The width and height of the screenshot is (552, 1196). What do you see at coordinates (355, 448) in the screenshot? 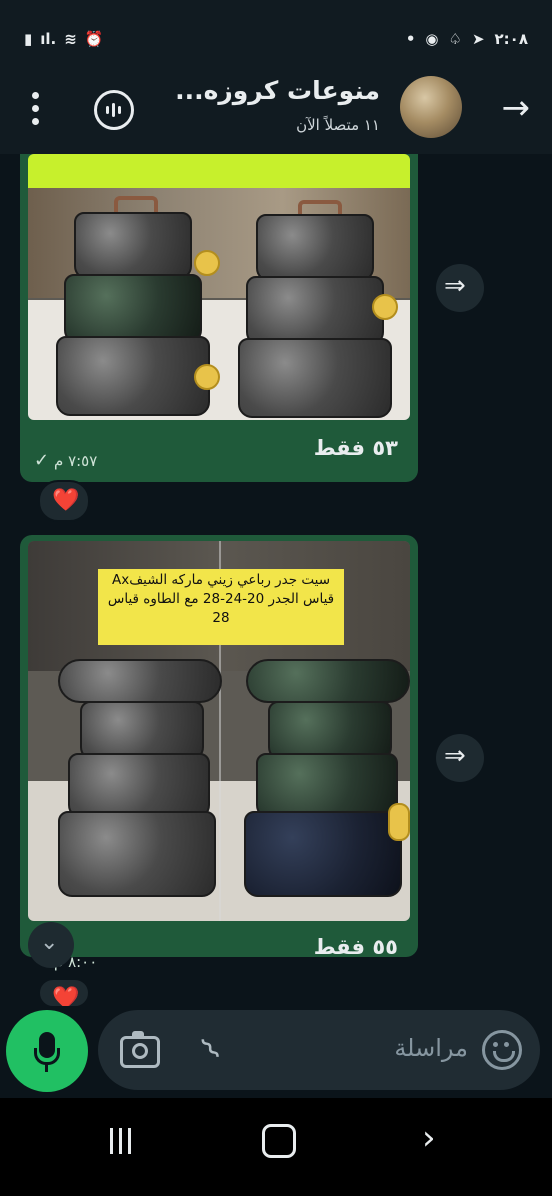
I see `price-caption: ٥٣ فقط` at bounding box center [355, 448].